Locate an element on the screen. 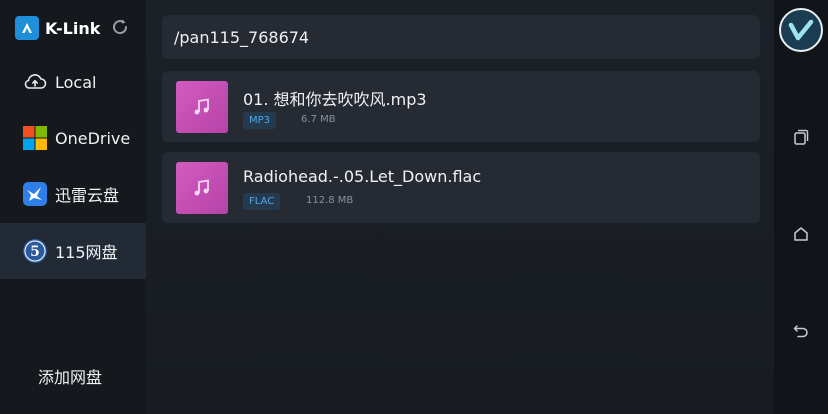 The width and height of the screenshot is (828, 414). path-bar: /pan115_768674 is located at coordinates (461, 37).